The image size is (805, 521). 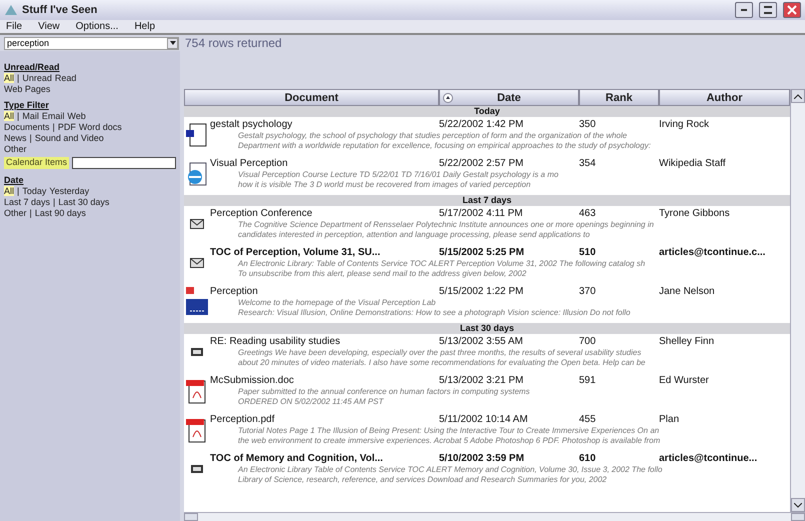 I want to click on summary-text: To unsubscribe from this alert, please send mail to the address given below, 2002, so click(x=382, y=274).